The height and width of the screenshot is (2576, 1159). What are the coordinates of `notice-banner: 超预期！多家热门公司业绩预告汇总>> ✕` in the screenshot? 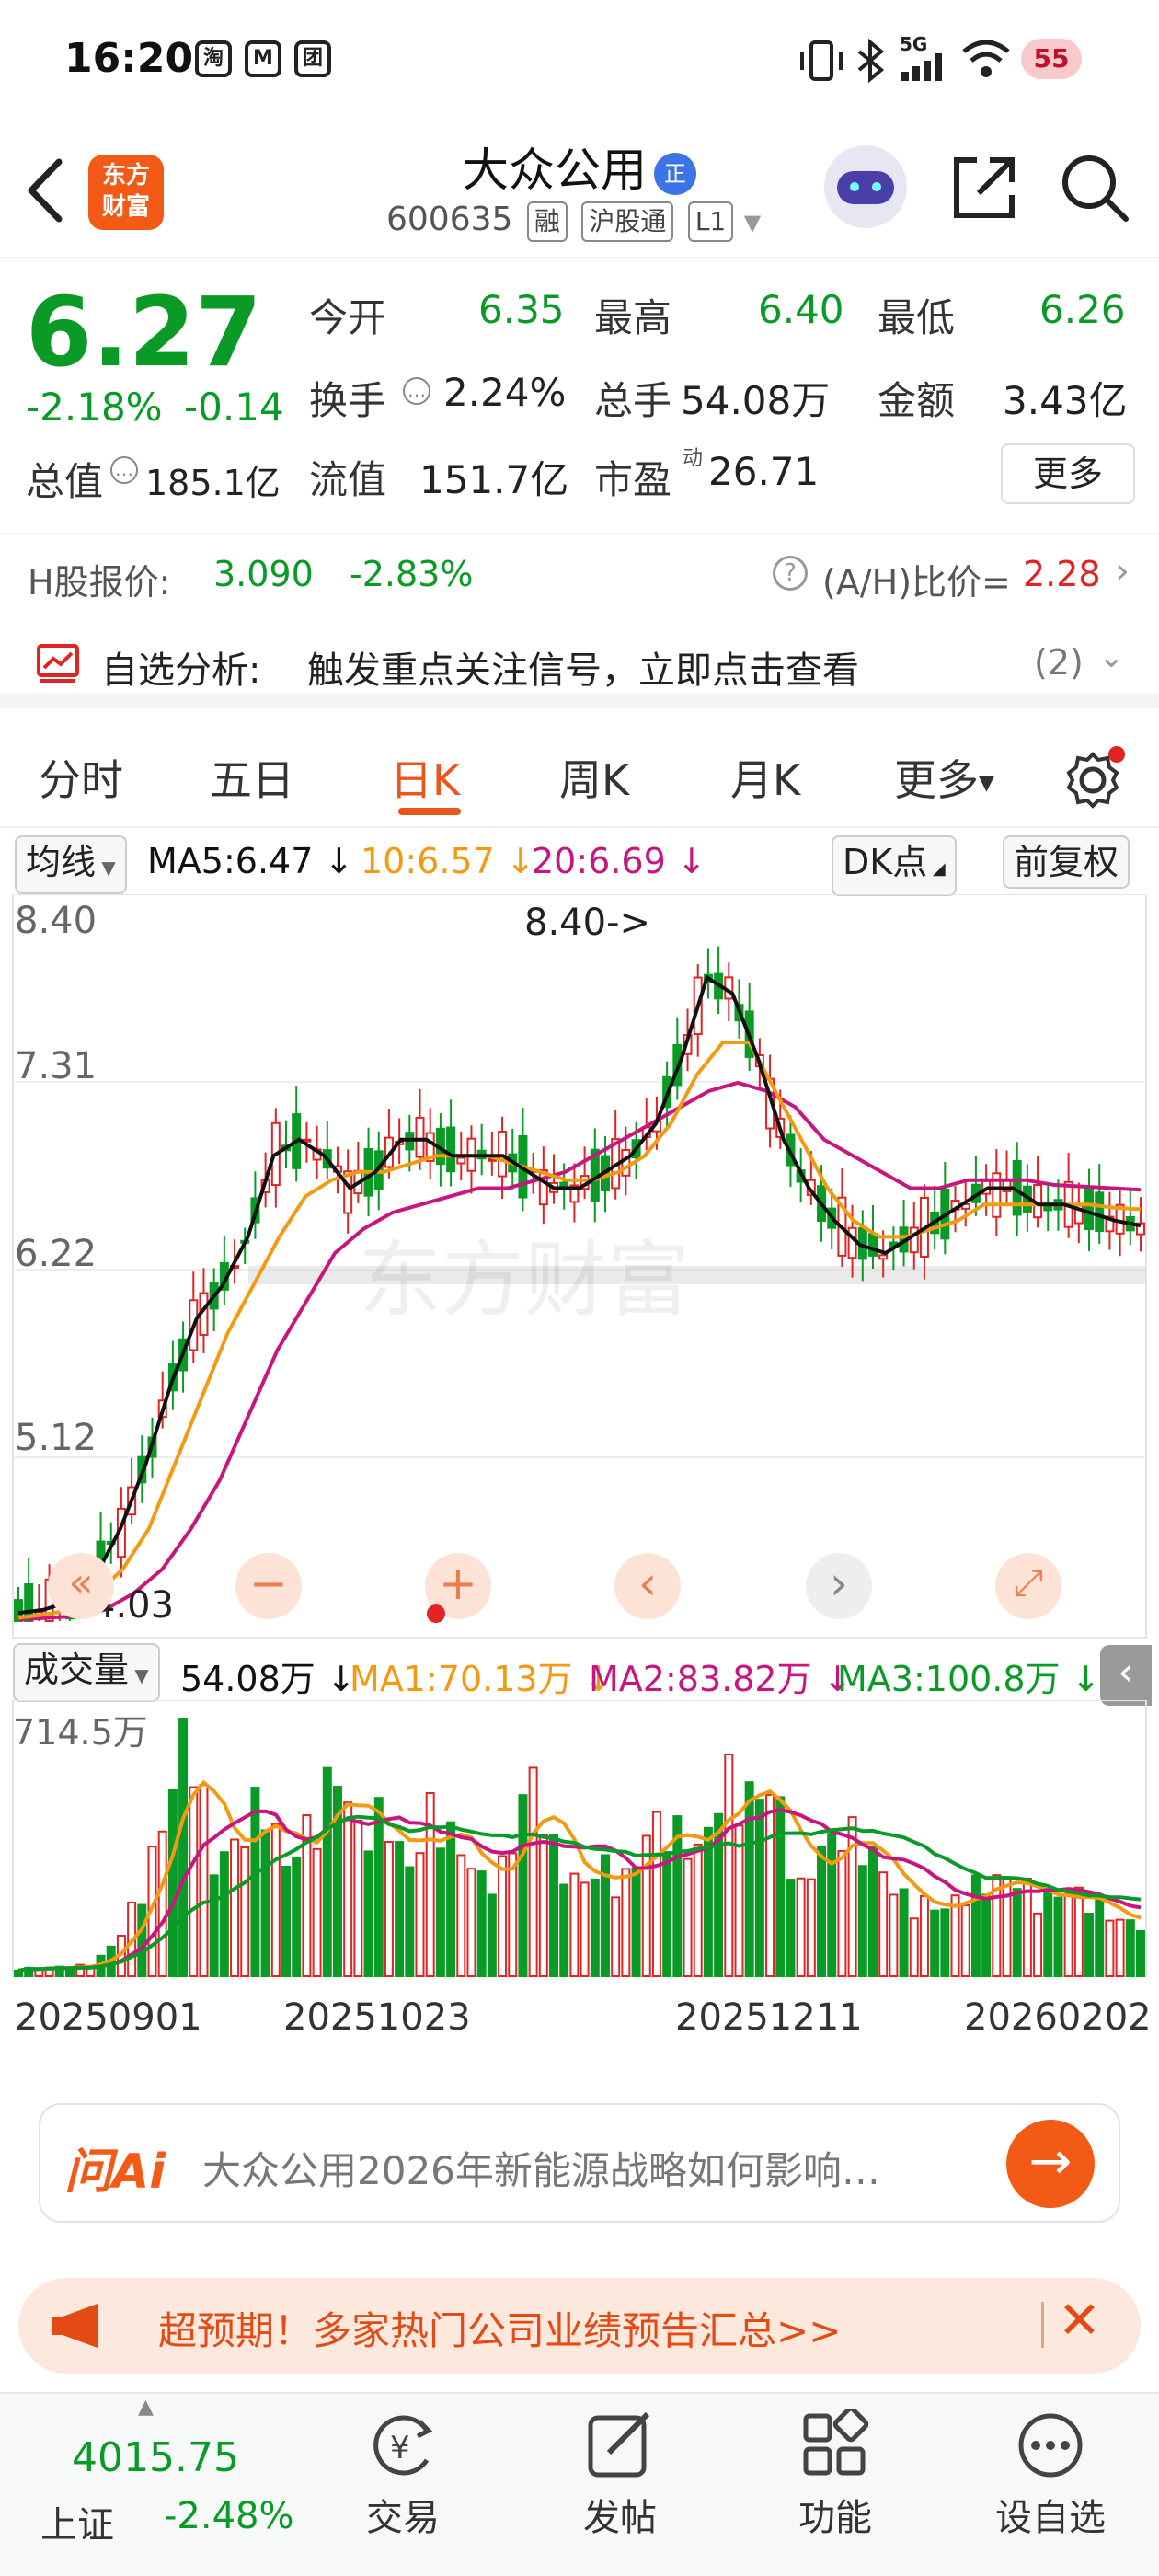 It's located at (579, 2326).